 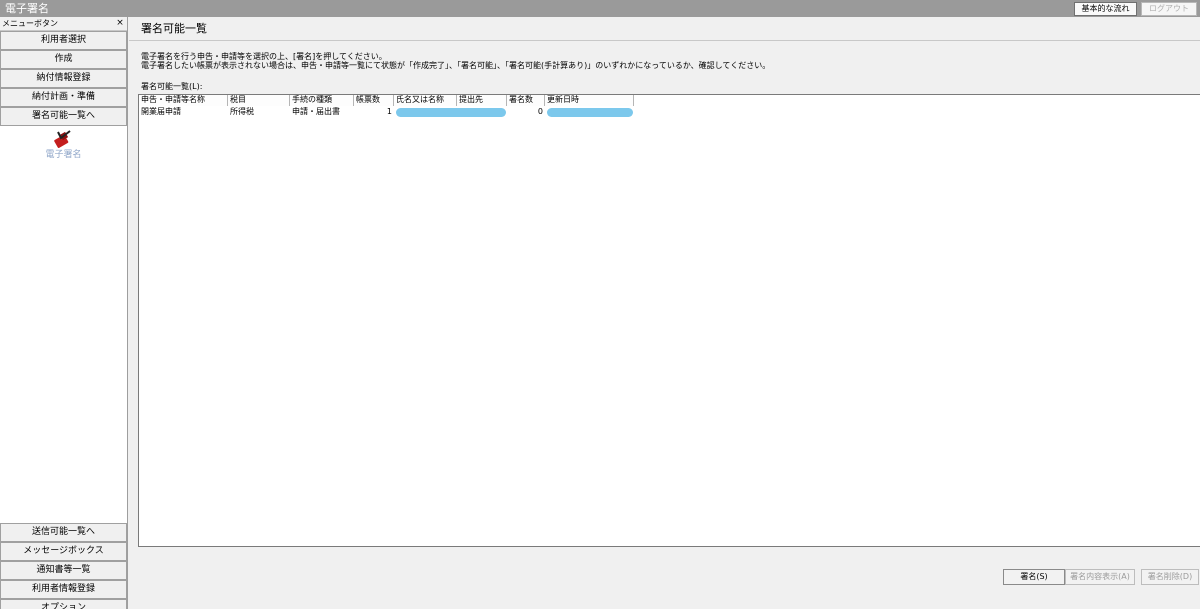 What do you see at coordinates (259, 100) in the screenshot?
I see `column-header: 税目` at bounding box center [259, 100].